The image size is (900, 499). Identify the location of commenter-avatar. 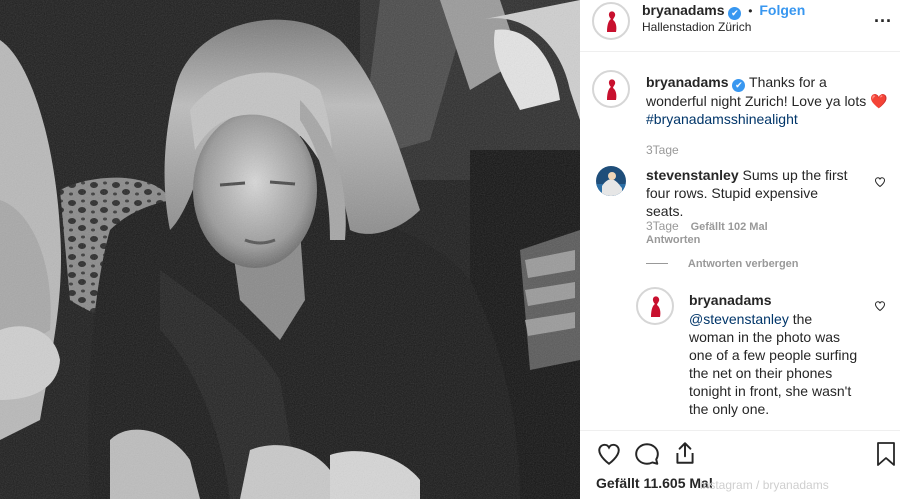
(611, 181).